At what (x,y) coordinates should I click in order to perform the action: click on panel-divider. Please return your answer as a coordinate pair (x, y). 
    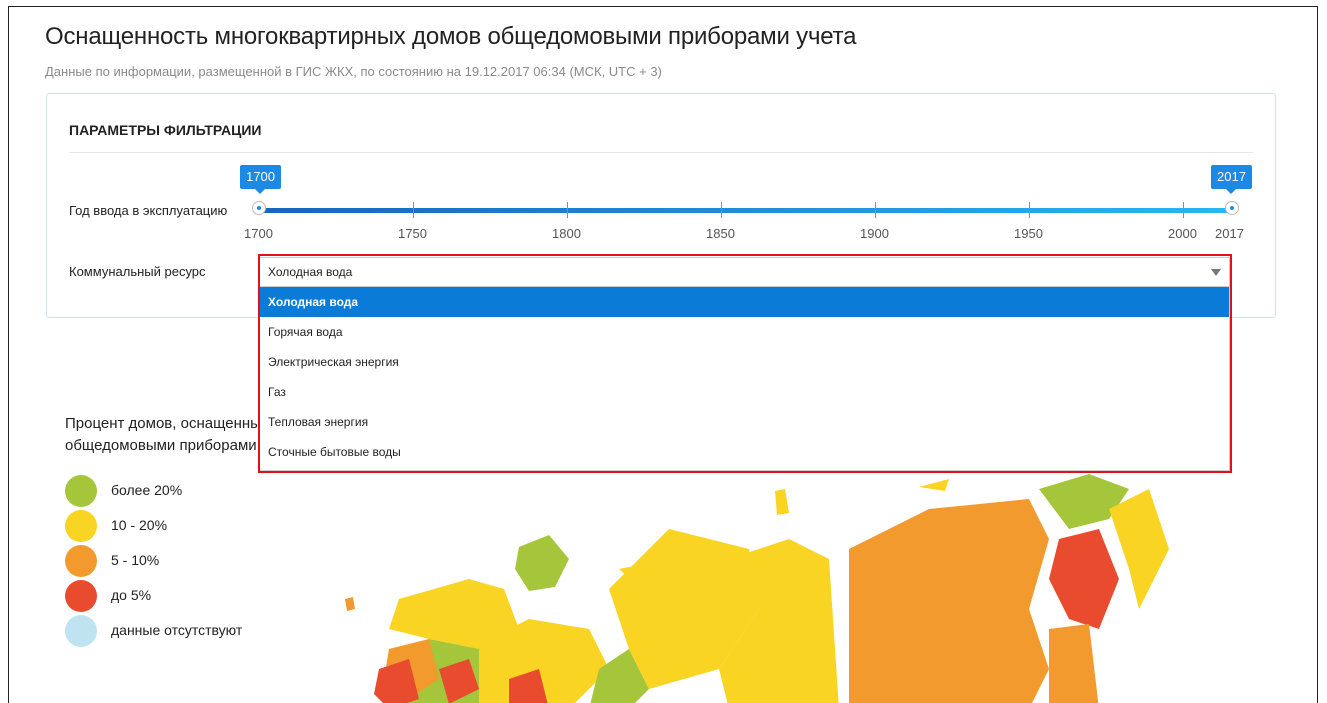
    Looking at the image, I should click on (661, 152).